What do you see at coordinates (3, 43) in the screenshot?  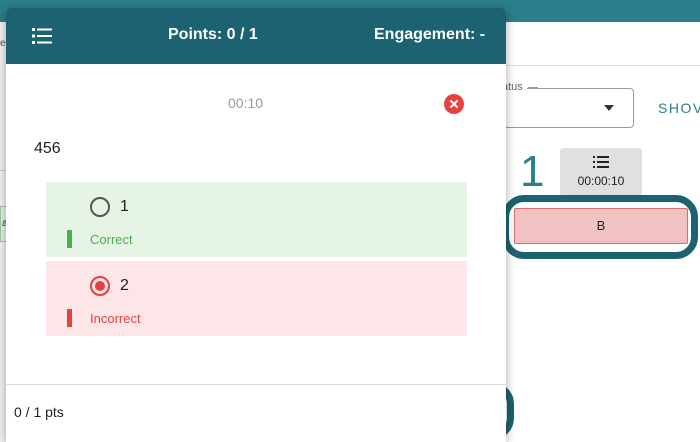 I see `left-fragment-text: e` at bounding box center [3, 43].